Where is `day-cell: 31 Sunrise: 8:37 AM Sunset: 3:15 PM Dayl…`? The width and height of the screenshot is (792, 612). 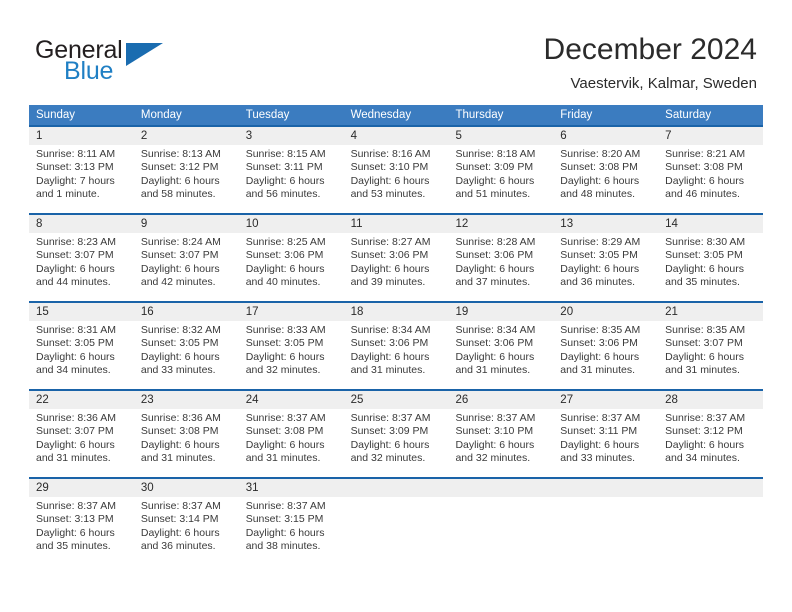 day-cell: 31 Sunrise: 8:37 AM Sunset: 3:15 PM Dayl… is located at coordinates (291, 522).